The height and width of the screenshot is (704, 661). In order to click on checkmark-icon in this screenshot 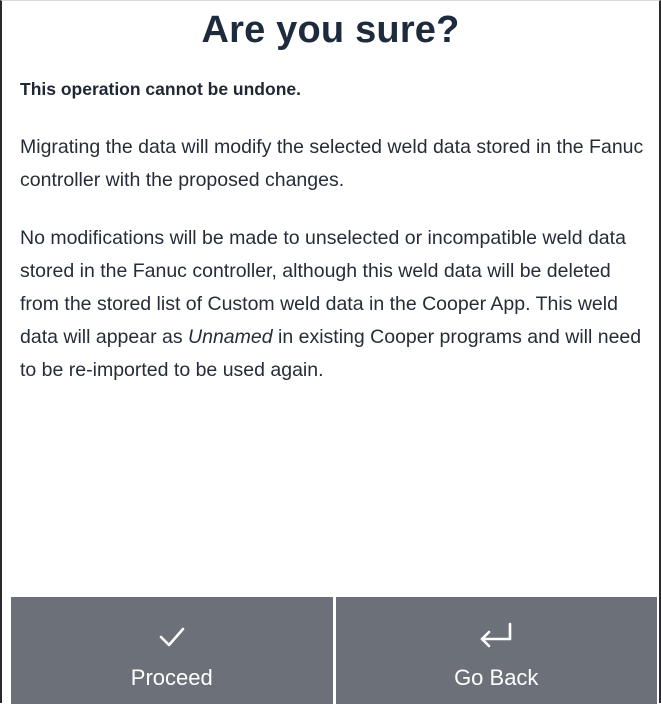, I will do `click(172, 637)`.